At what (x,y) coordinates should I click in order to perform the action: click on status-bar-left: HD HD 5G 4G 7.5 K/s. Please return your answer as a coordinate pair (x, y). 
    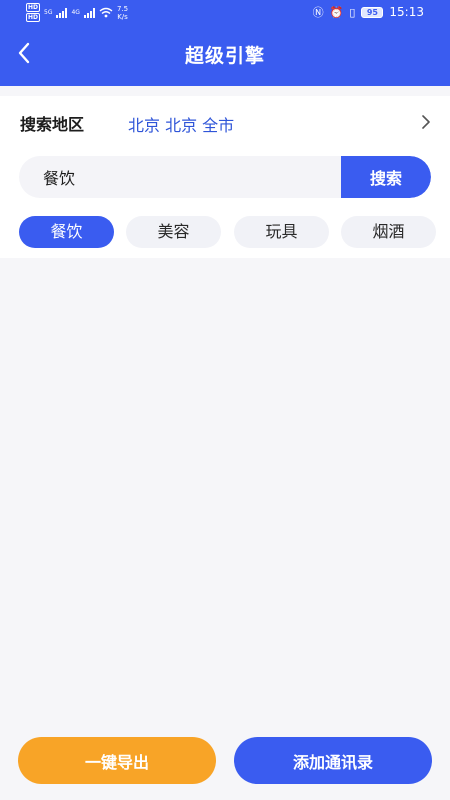
    Looking at the image, I should click on (77, 12).